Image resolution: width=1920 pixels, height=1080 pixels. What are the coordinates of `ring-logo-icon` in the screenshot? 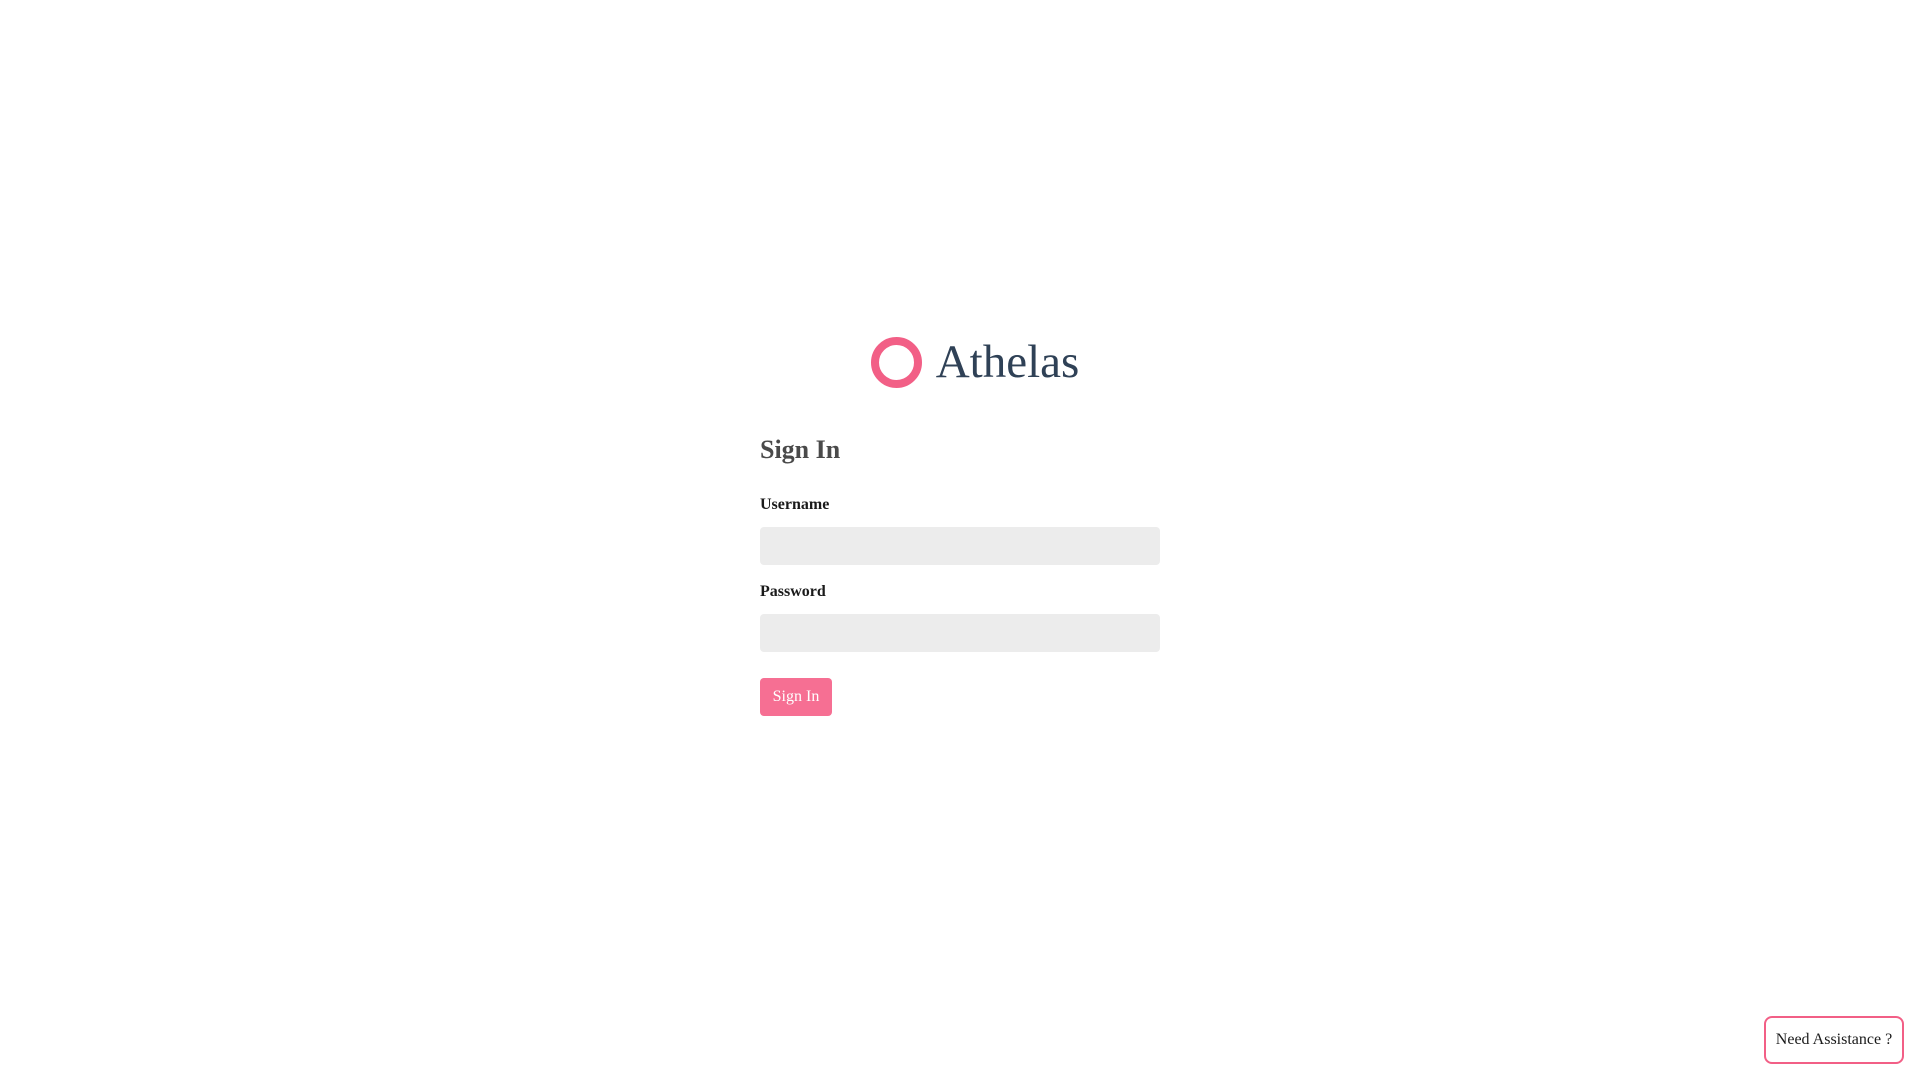 It's located at (896, 362).